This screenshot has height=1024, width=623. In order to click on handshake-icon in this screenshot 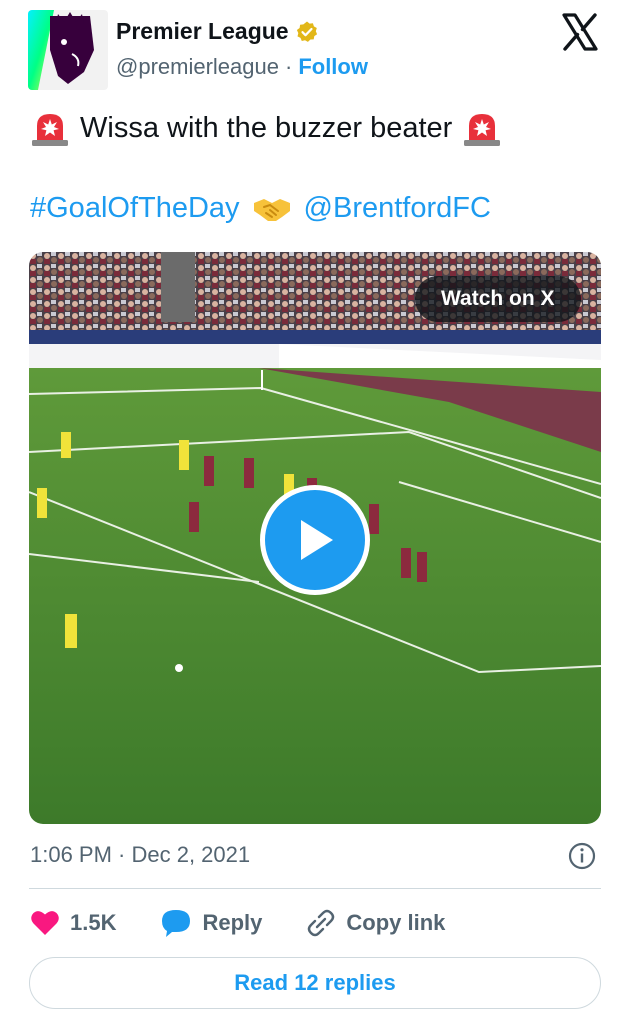, I will do `click(271, 209)`.